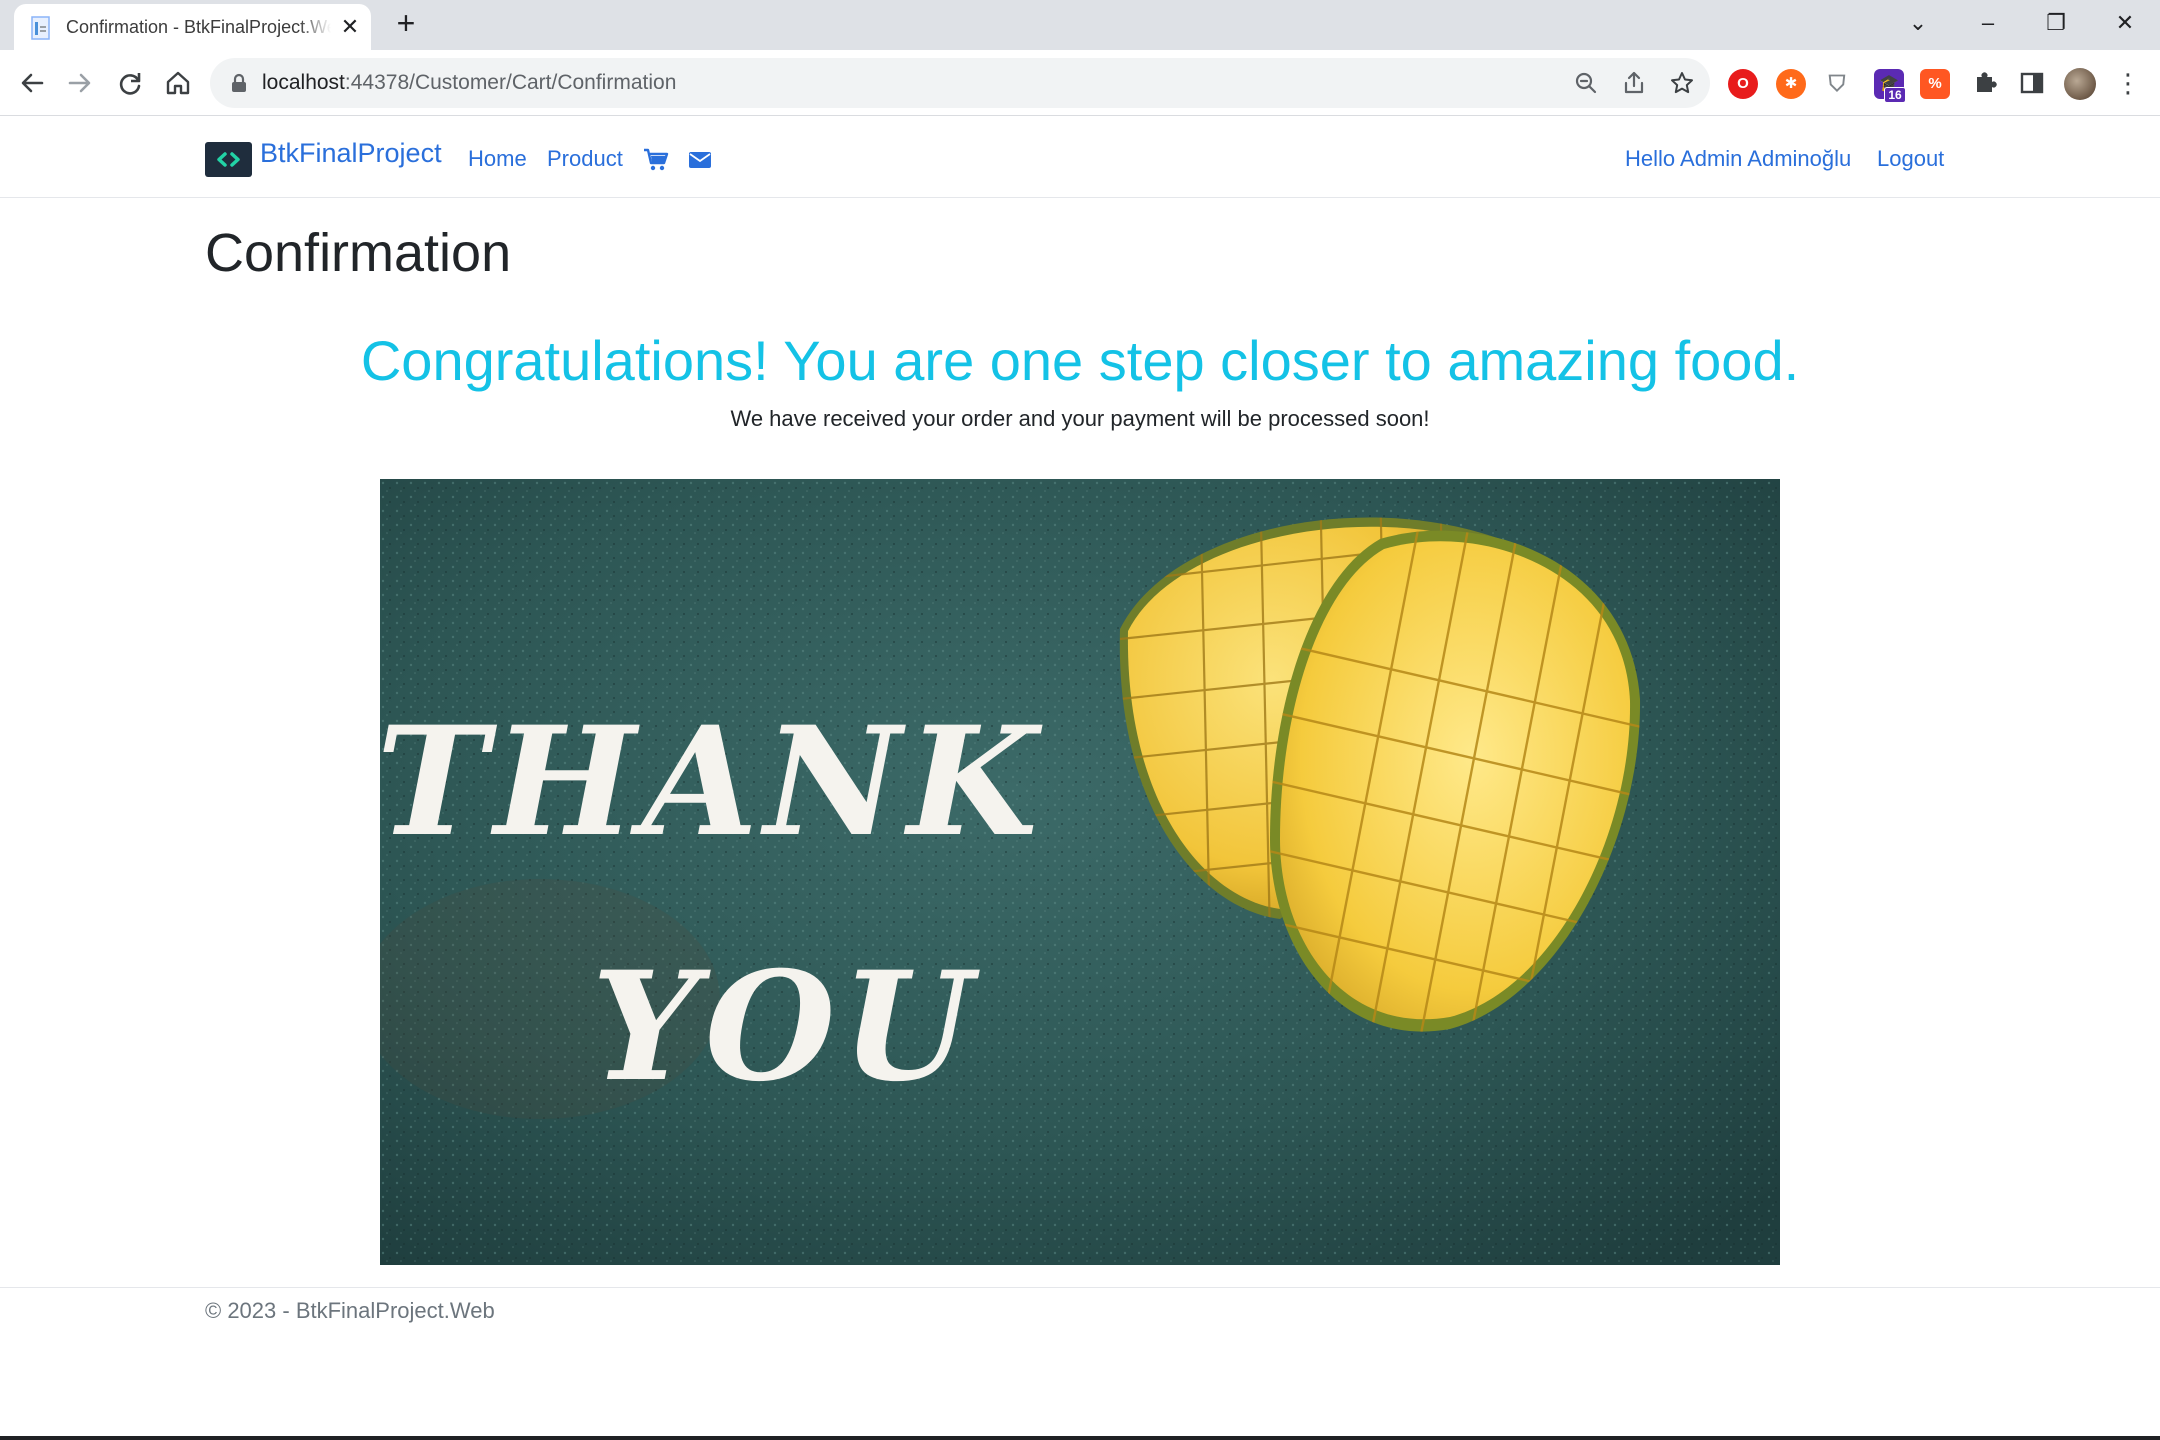 The width and height of the screenshot is (2160, 1440). What do you see at coordinates (1634, 83) in the screenshot?
I see `share-icon` at bounding box center [1634, 83].